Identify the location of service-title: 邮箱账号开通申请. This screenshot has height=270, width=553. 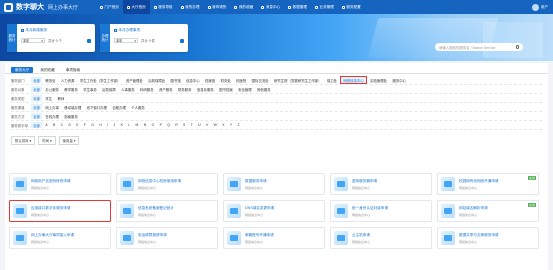
(283, 235).